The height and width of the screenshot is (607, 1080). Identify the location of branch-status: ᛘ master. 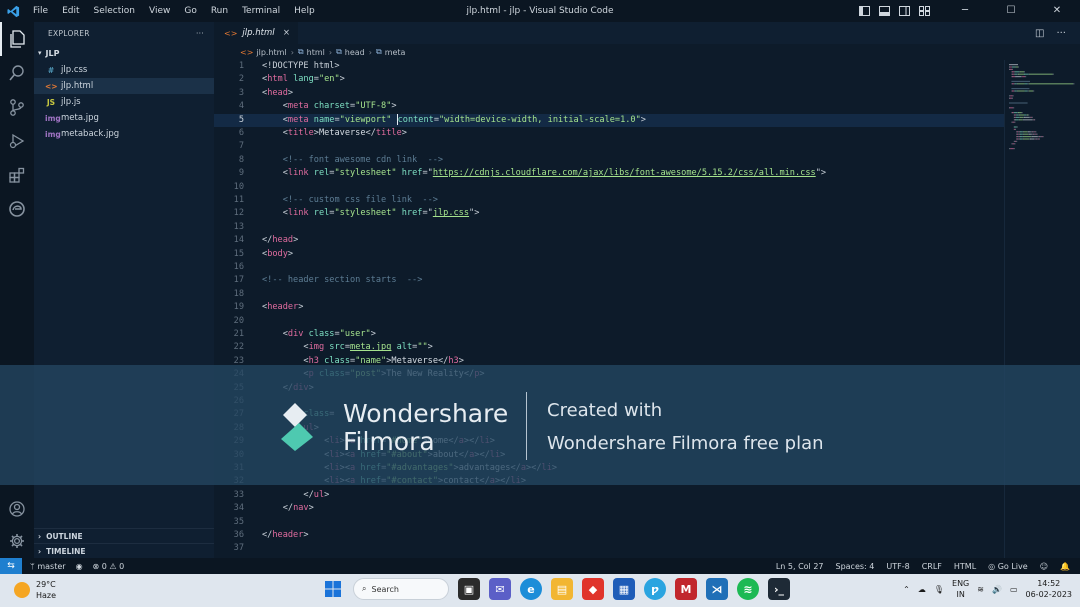
(48, 566).